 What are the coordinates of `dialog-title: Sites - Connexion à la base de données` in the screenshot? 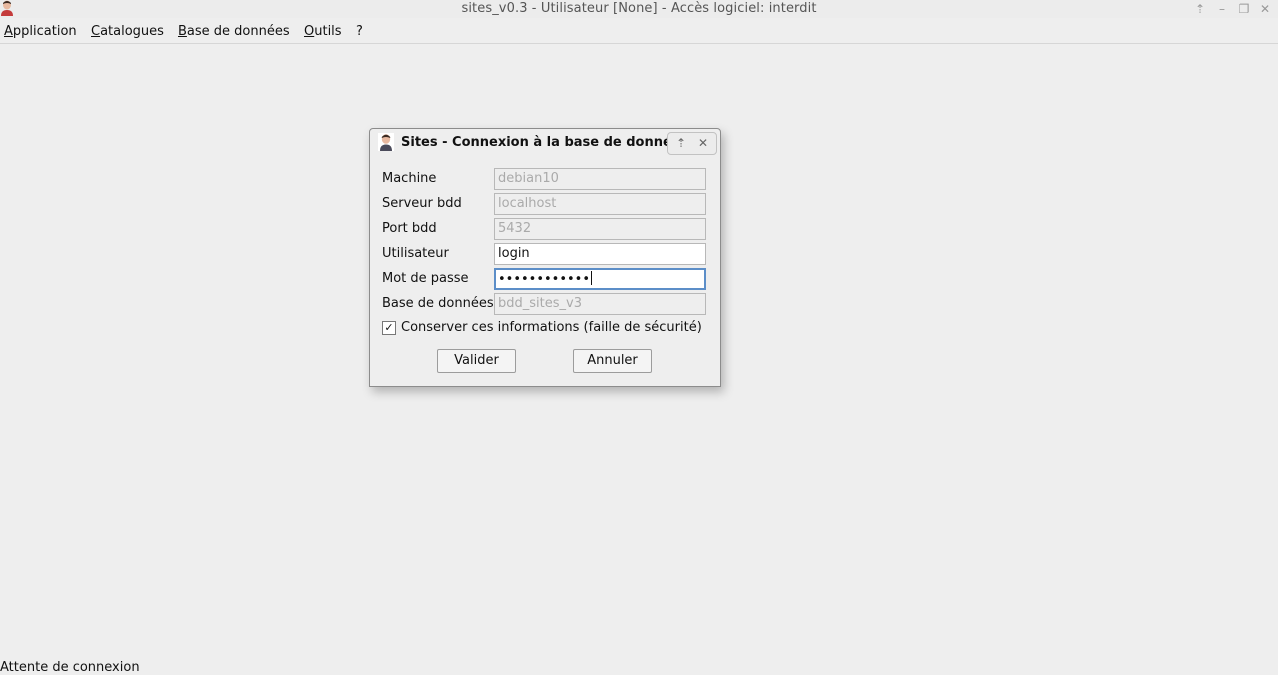 It's located at (545, 142).